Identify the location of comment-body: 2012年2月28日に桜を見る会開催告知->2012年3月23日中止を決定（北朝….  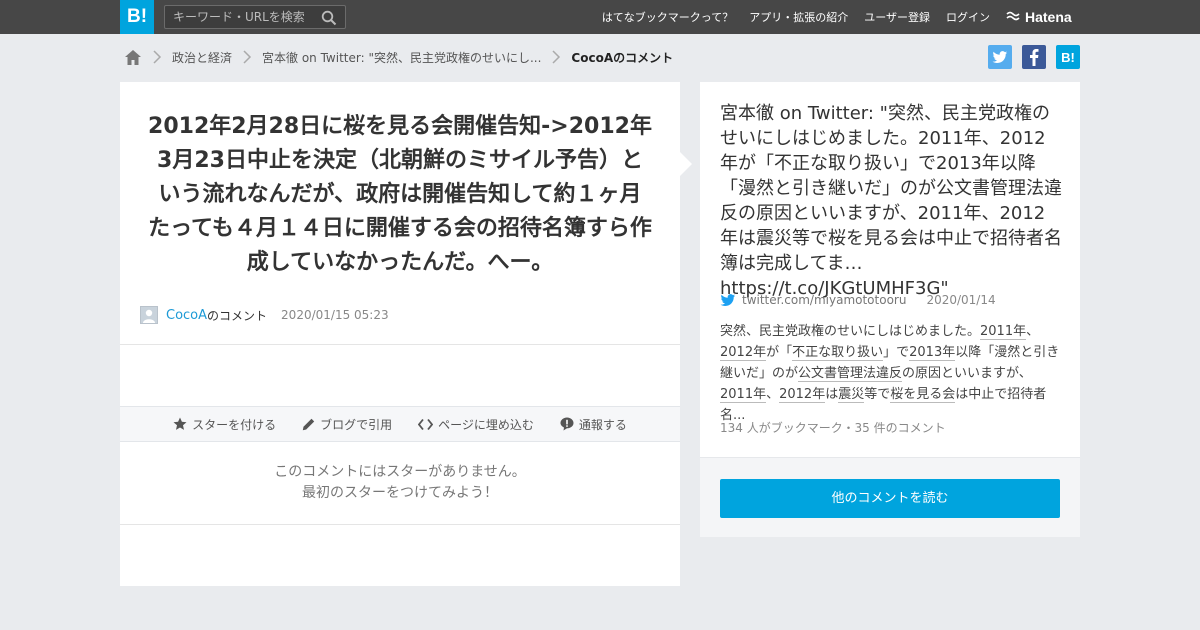
(400, 194).